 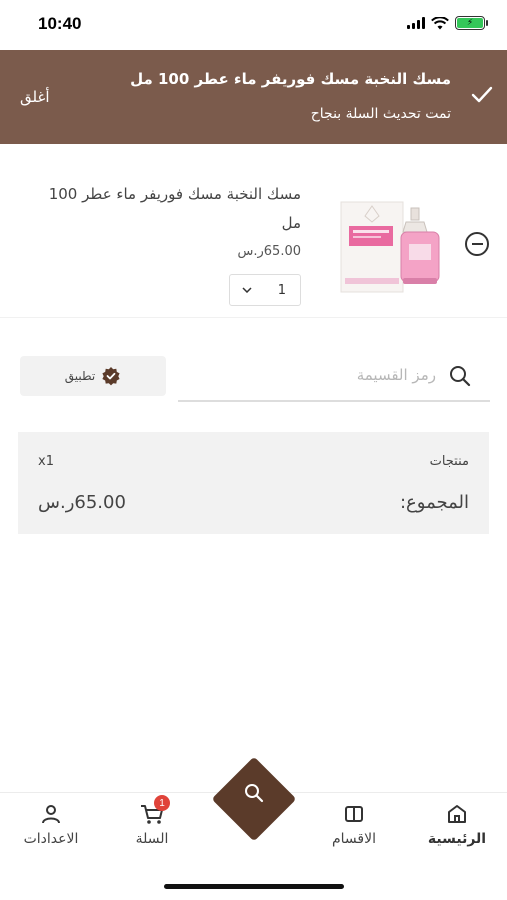 What do you see at coordinates (290, 79) in the screenshot?
I see `banner-title: مسك النخبة مسك فوريفر ماء عطر 100 مل` at bounding box center [290, 79].